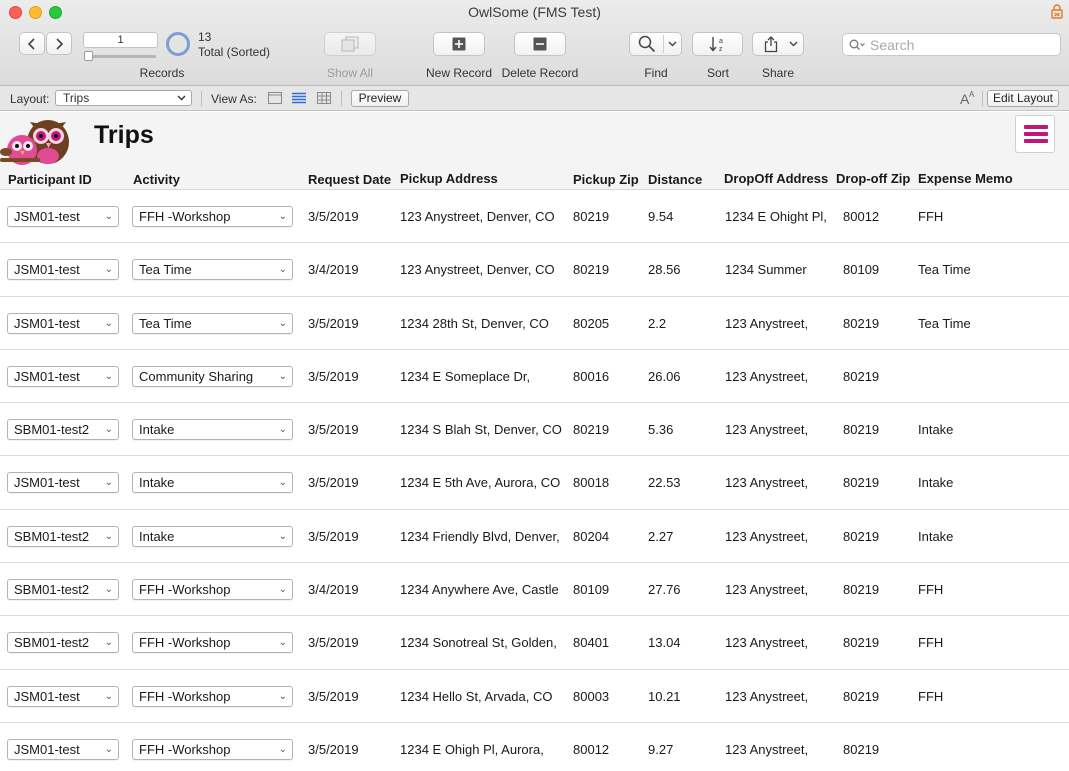 The image size is (1069, 771). Describe the element at coordinates (664, 642) in the screenshot. I see `distance-field: 13.04` at that location.